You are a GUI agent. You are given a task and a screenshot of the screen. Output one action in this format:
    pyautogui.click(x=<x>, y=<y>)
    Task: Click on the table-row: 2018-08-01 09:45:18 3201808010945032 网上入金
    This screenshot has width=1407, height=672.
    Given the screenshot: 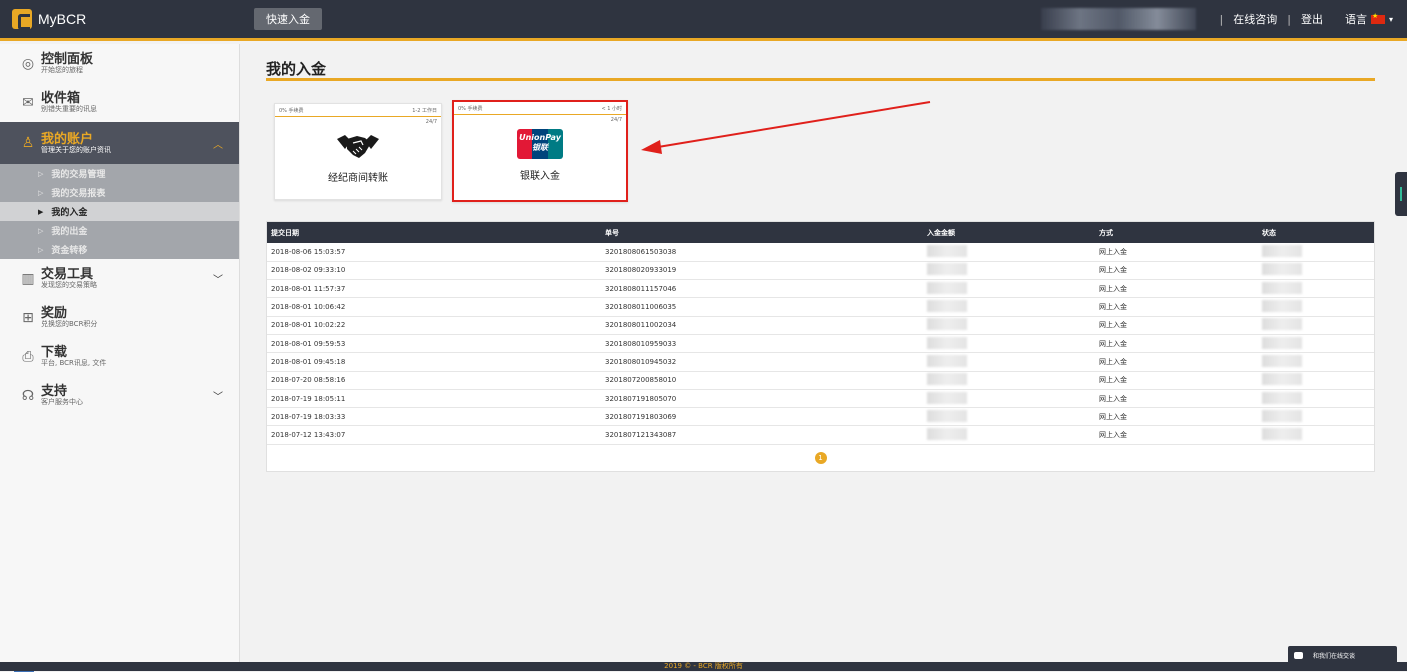 What is the action you would take?
    pyautogui.click(x=820, y=362)
    